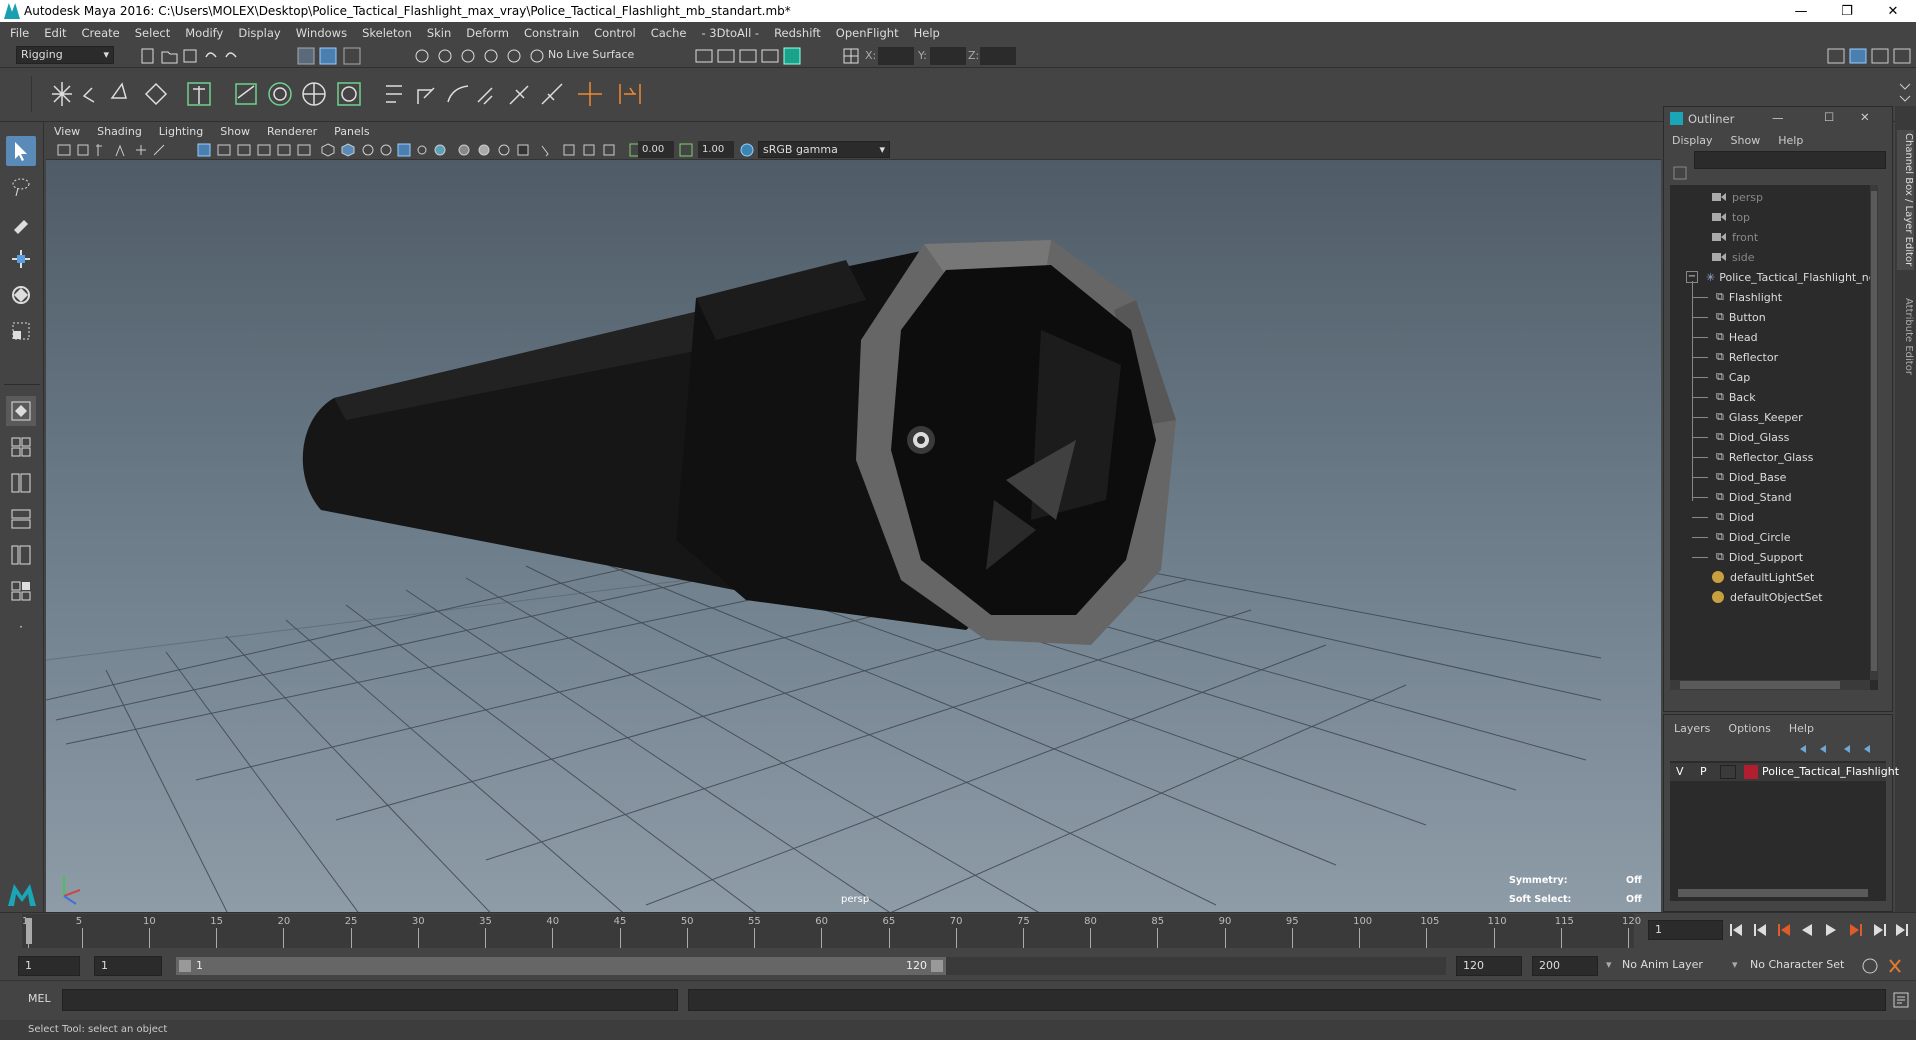 Image resolution: width=1916 pixels, height=1040 pixels. Describe the element at coordinates (25, 94) in the screenshot. I see `shelf-tabs-handle` at that location.